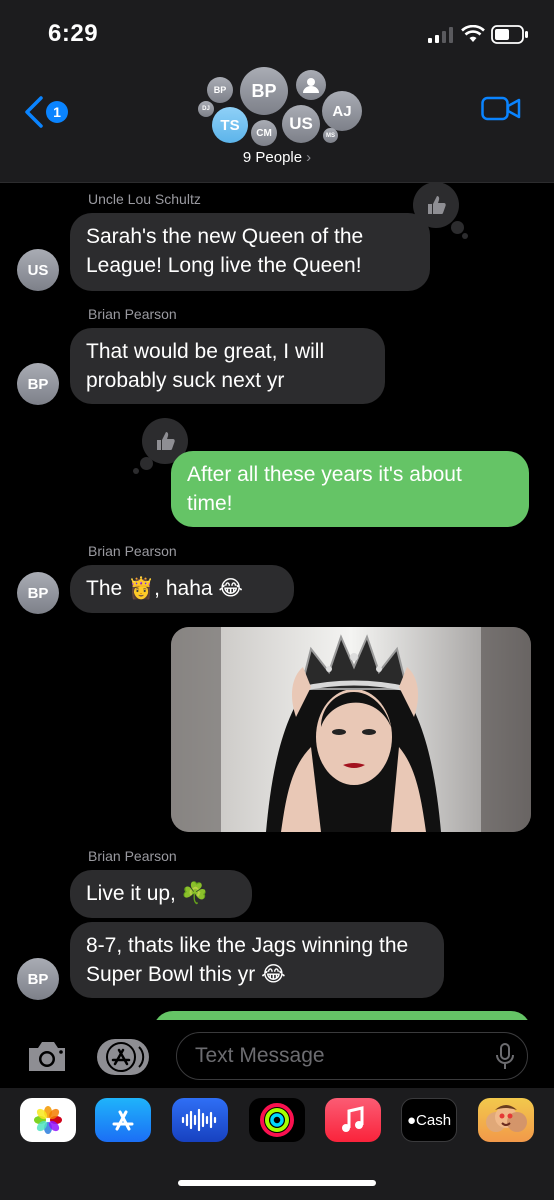  Describe the element at coordinates (501, 109) in the screenshot. I see `video-call-icon` at that location.